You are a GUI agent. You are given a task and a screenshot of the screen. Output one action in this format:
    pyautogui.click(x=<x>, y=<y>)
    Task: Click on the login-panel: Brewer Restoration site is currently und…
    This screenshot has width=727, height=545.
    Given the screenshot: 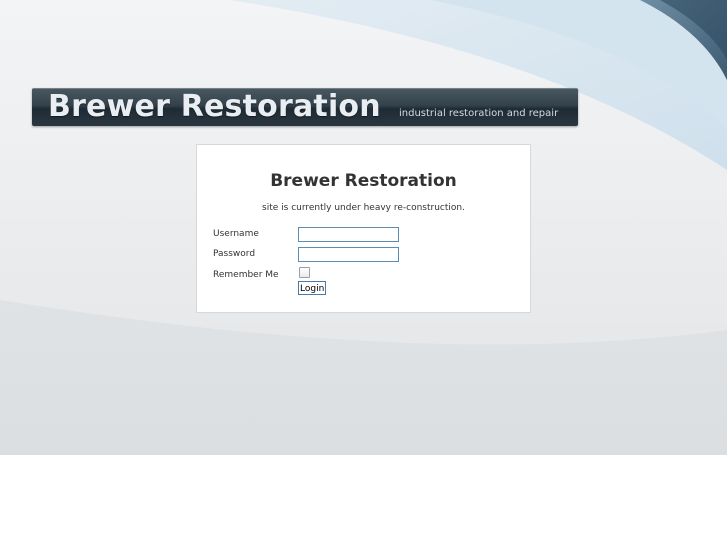 What is the action you would take?
    pyautogui.click(x=363, y=228)
    